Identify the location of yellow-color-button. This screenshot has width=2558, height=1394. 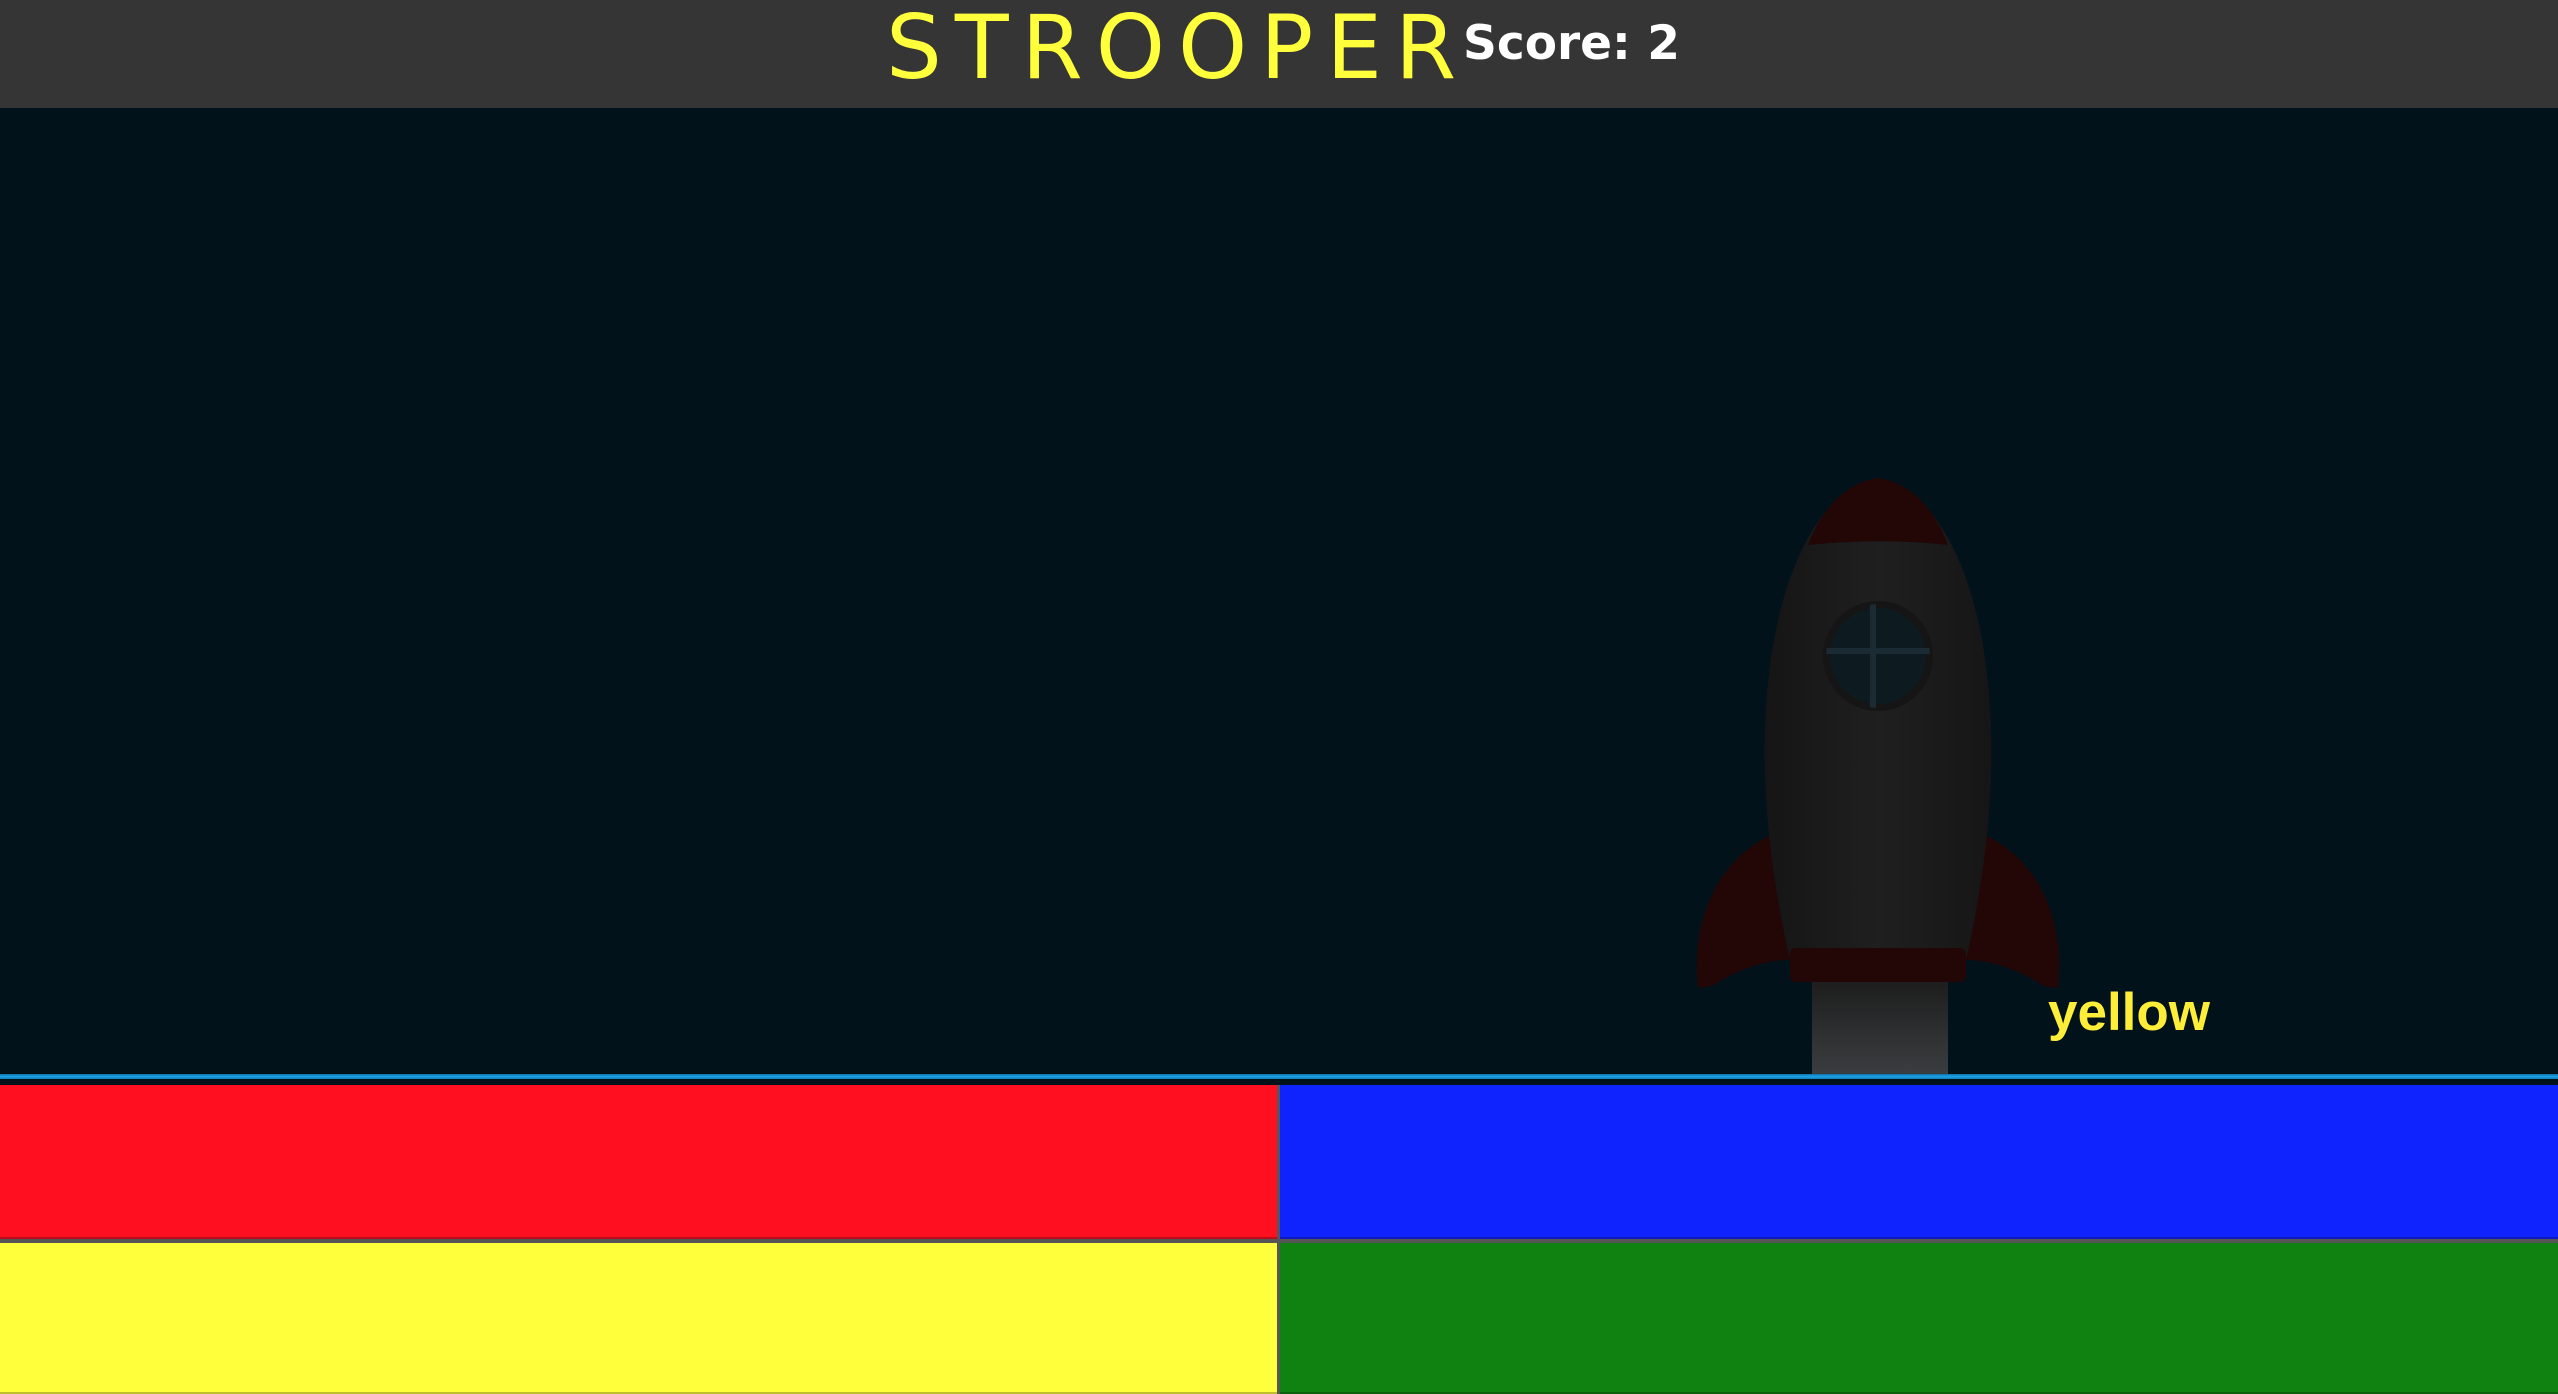
(638, 1318).